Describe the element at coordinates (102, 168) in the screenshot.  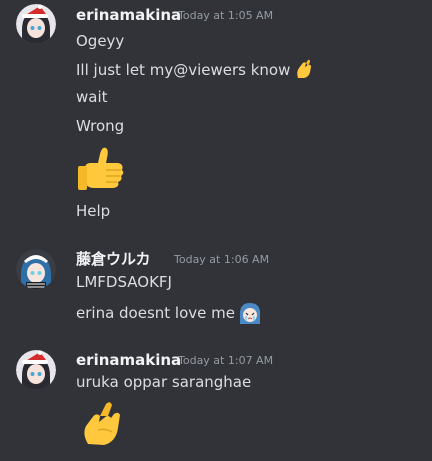
I see `thumbs-up-icon` at that location.